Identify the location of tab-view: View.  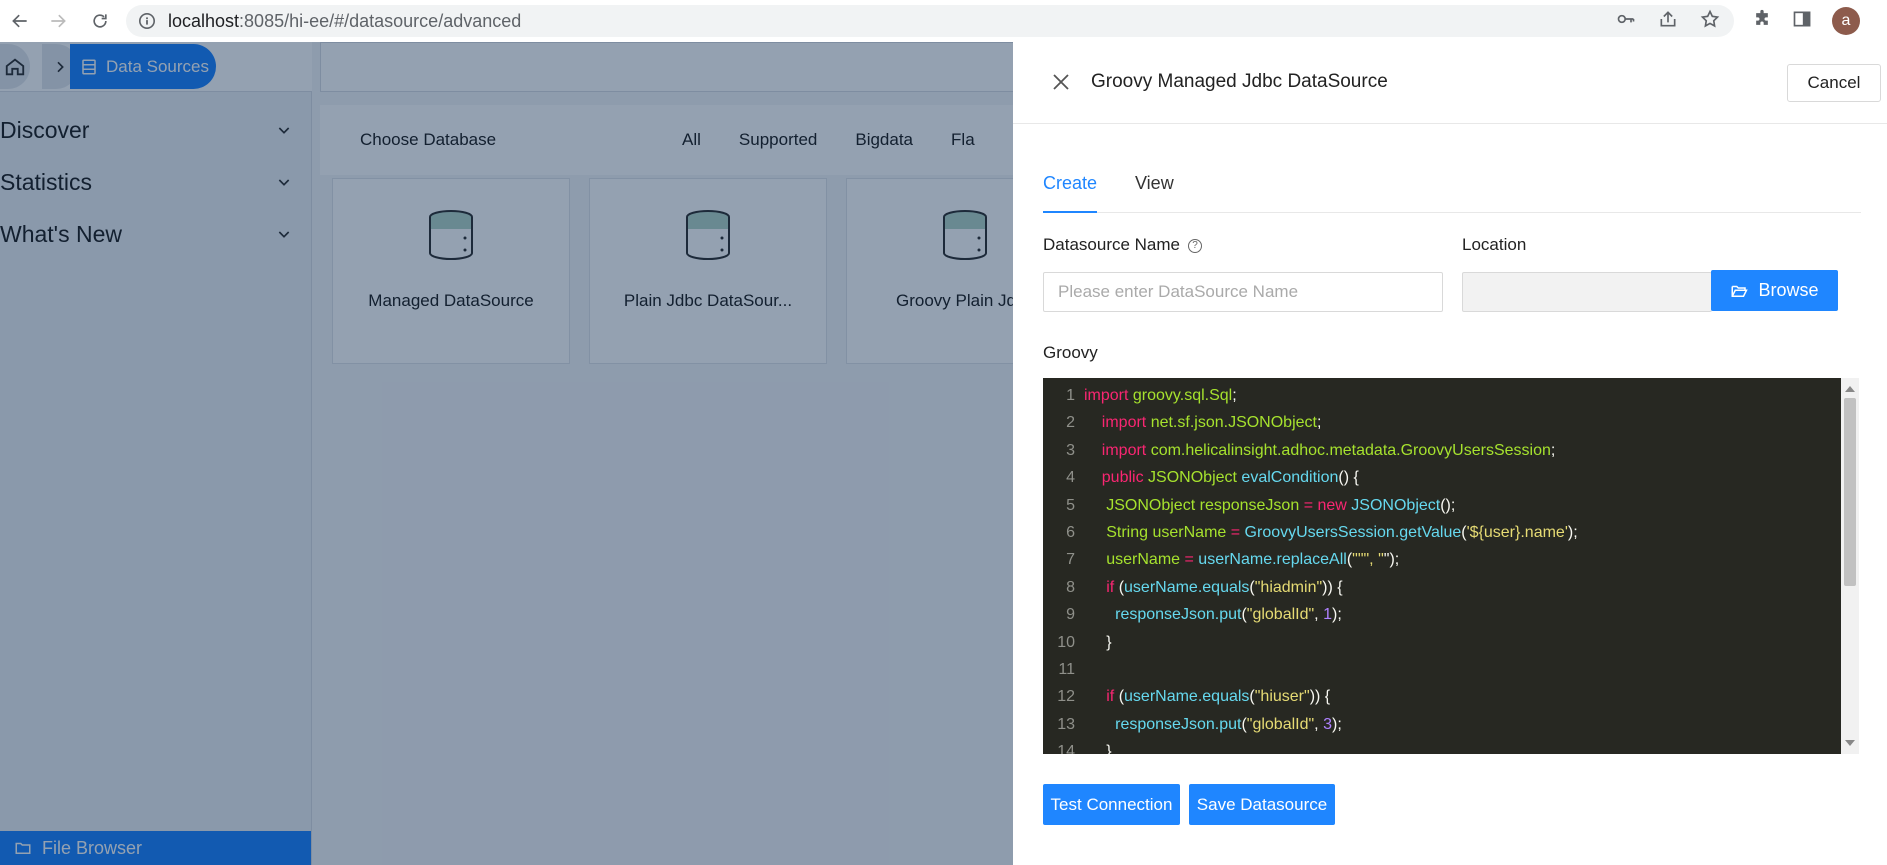
(1154, 193).